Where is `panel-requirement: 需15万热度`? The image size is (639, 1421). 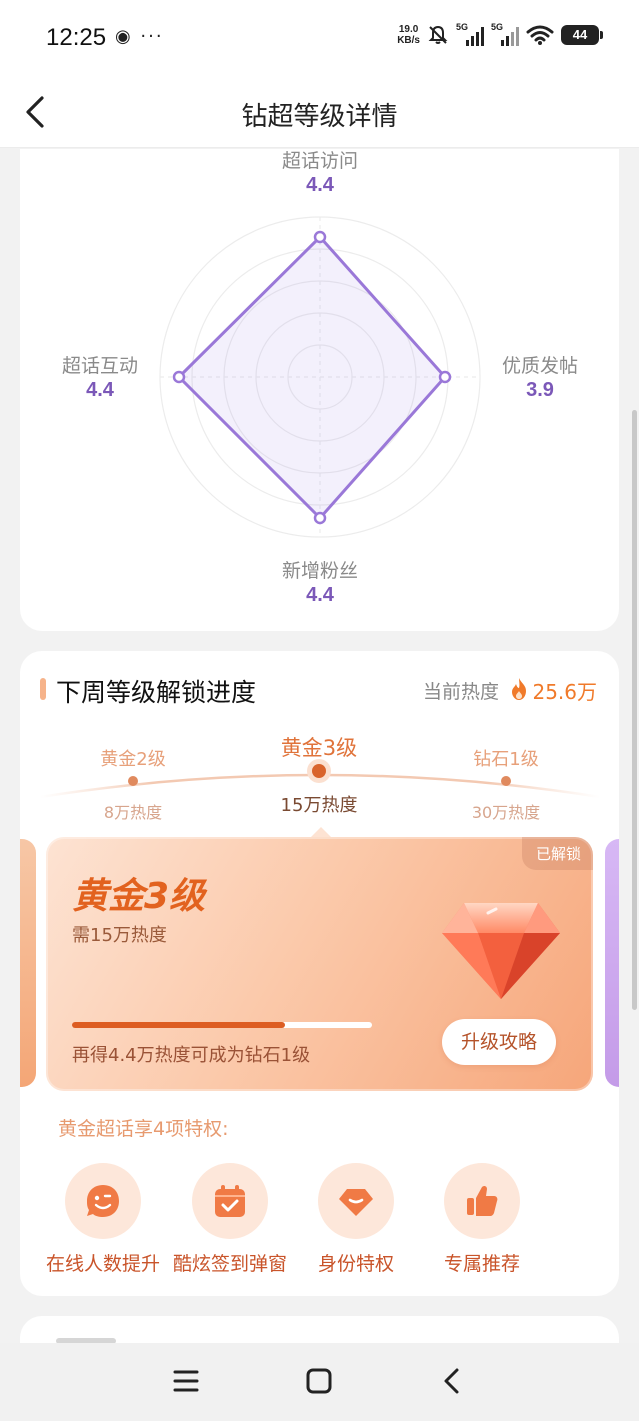 panel-requirement: 需15万热度 is located at coordinates (119, 935).